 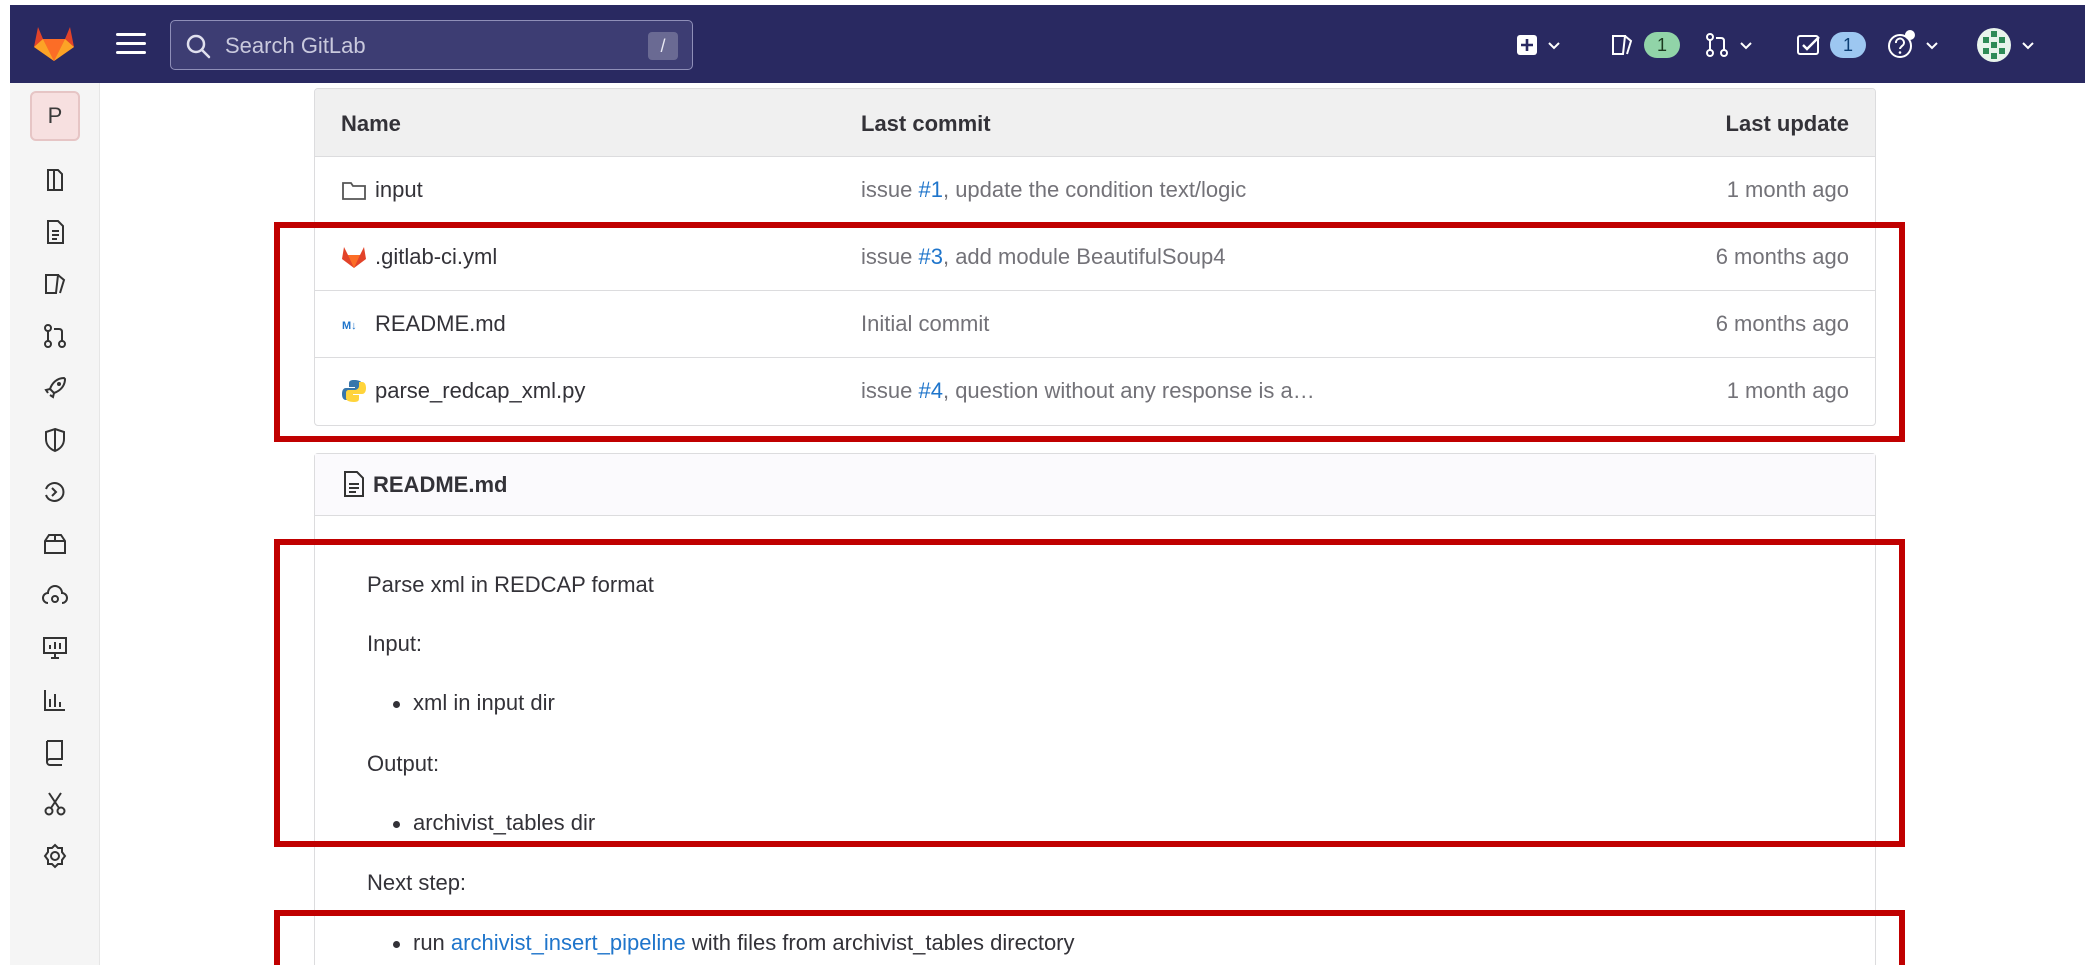 What do you see at coordinates (55, 180) in the screenshot?
I see `project-overview-icon` at bounding box center [55, 180].